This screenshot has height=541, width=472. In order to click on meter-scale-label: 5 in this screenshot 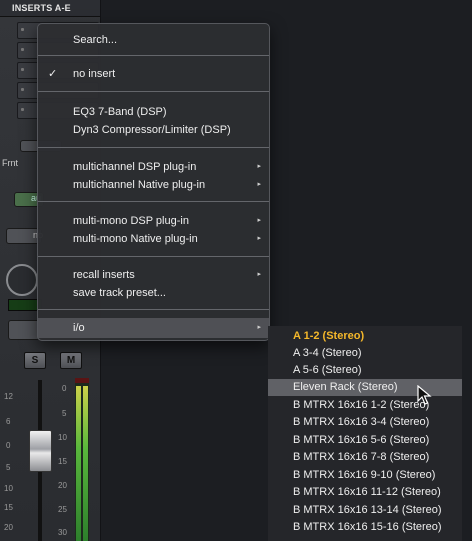, I will do `click(64, 413)`.